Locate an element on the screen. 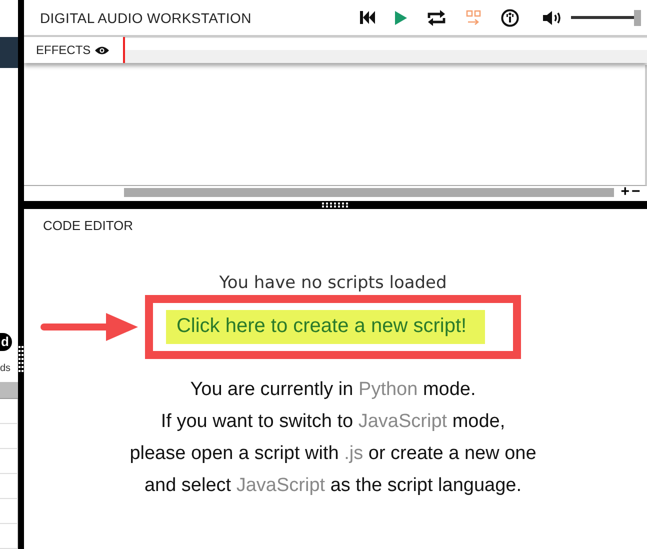 This screenshot has width=647, height=549. arrow-icon is located at coordinates (90, 327).